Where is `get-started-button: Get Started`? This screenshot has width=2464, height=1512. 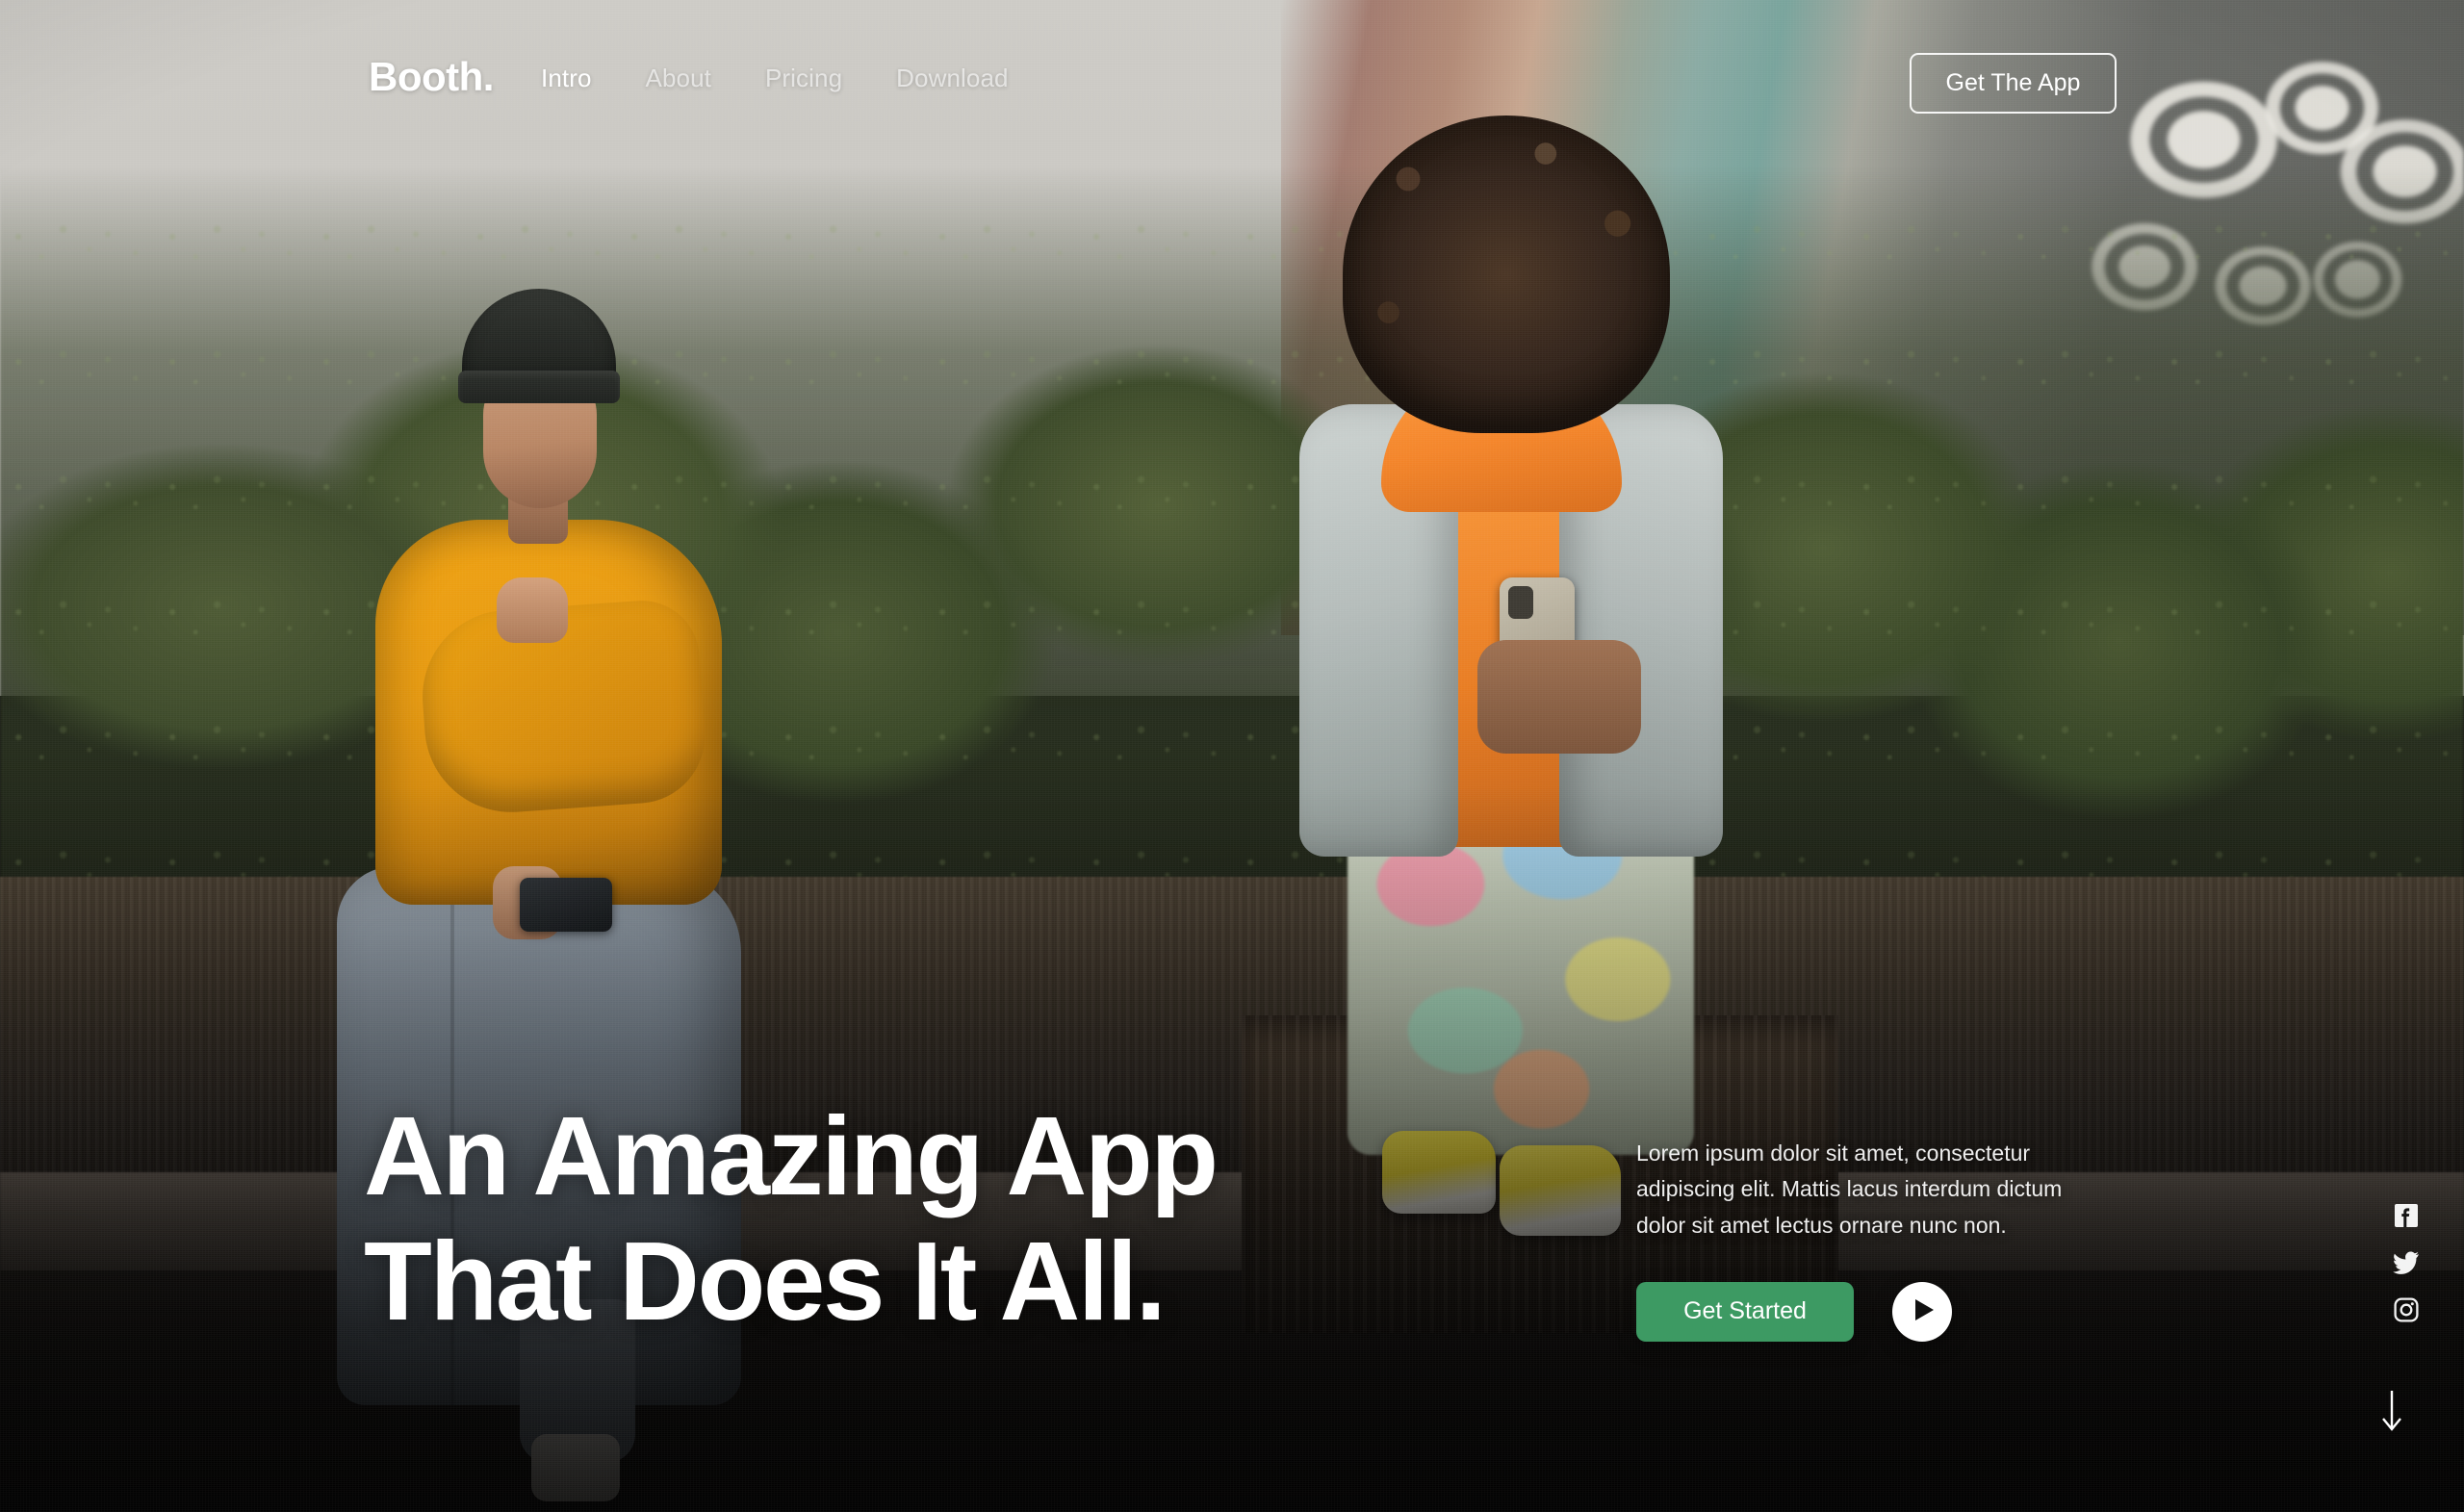 get-started-button: Get Started is located at coordinates (1745, 1311).